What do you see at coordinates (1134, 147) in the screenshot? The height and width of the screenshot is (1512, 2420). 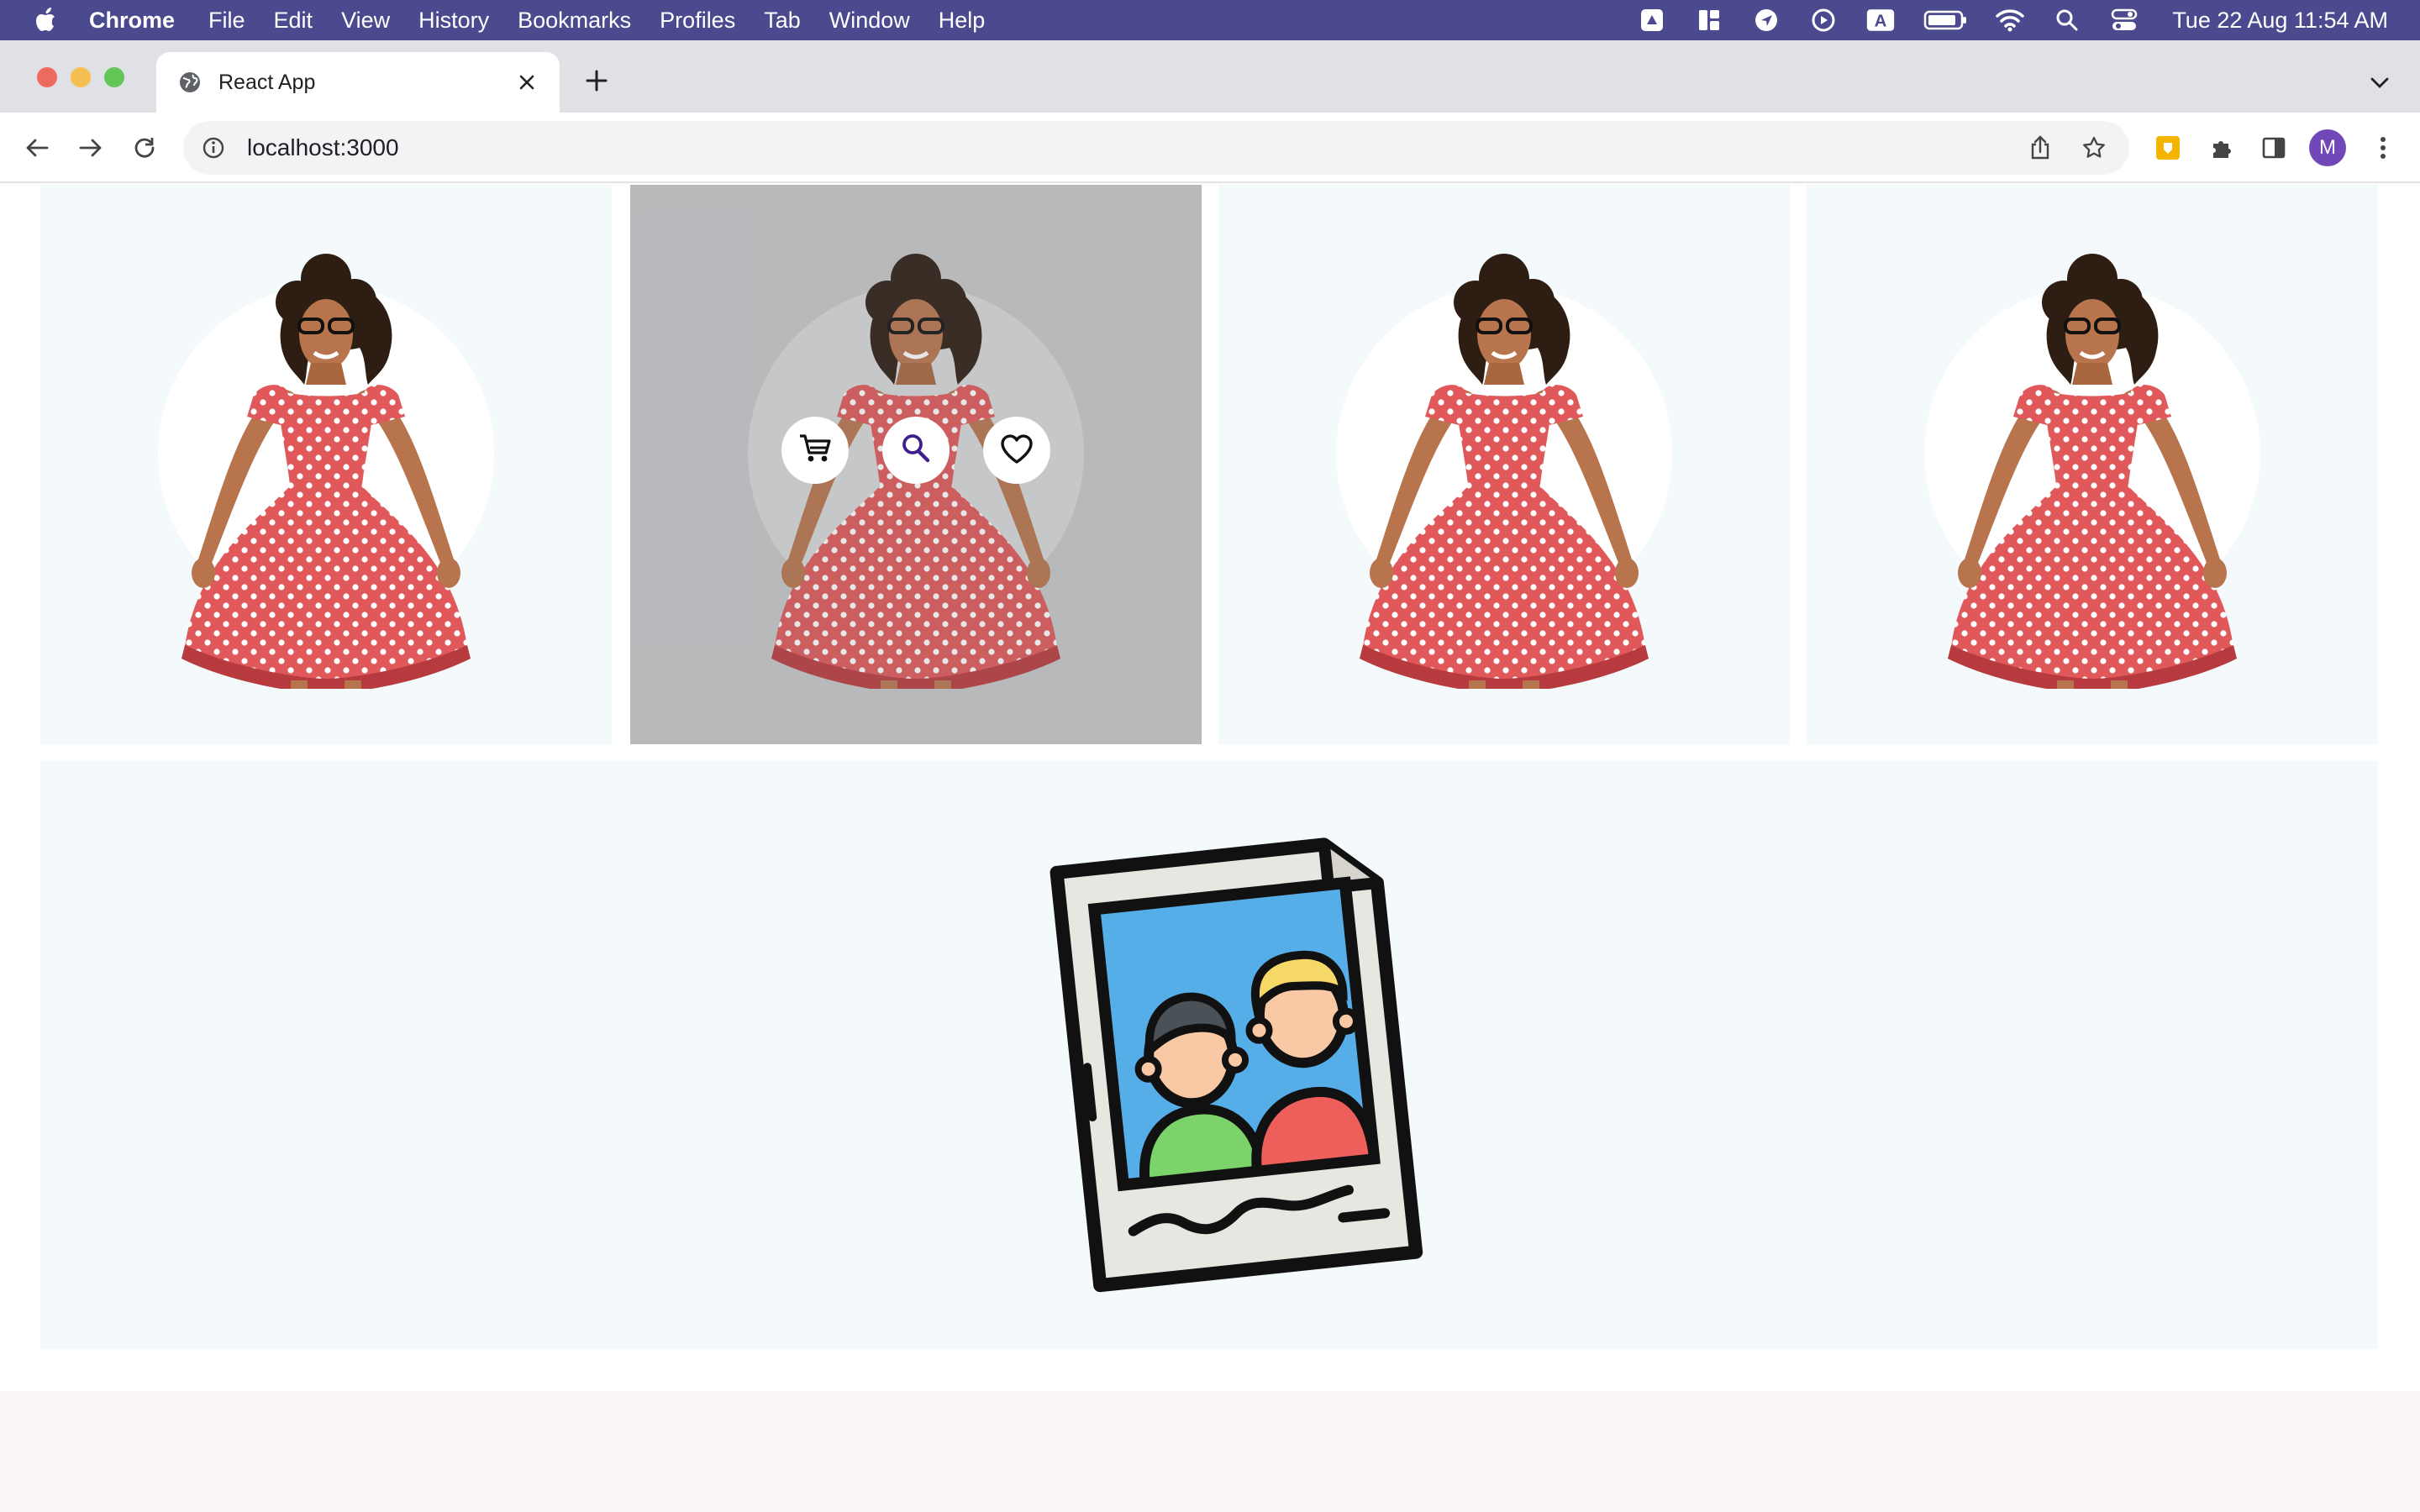 I see `url-text: localhost:3000` at bounding box center [1134, 147].